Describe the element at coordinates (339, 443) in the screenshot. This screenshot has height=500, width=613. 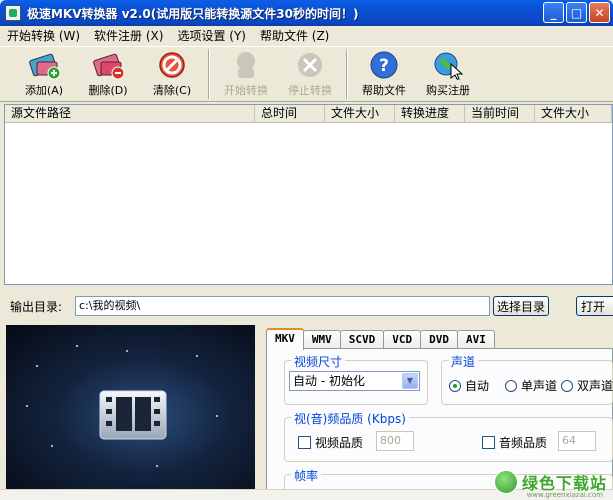
I see `video-quality-label: 视频品质` at that location.